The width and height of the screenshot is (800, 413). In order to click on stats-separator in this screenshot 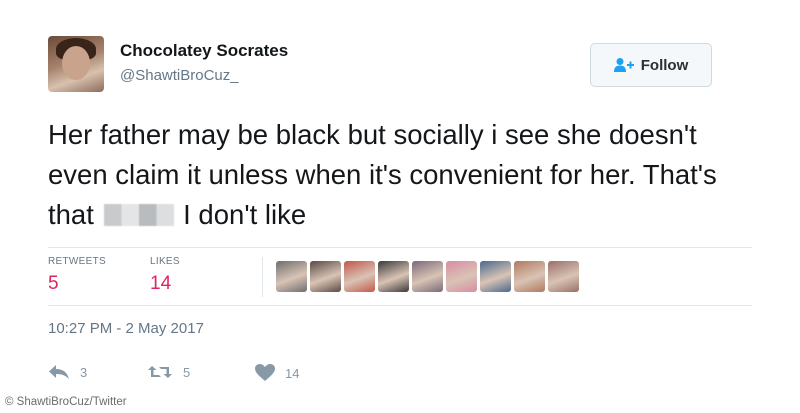, I will do `click(262, 277)`.